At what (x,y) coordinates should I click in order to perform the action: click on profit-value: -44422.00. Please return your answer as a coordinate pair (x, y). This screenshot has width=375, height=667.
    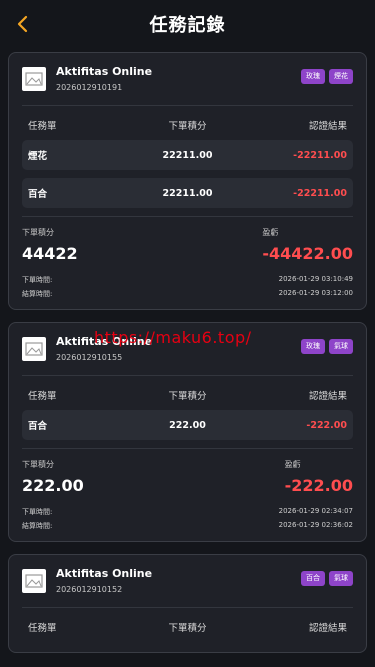
    Looking at the image, I should click on (307, 253).